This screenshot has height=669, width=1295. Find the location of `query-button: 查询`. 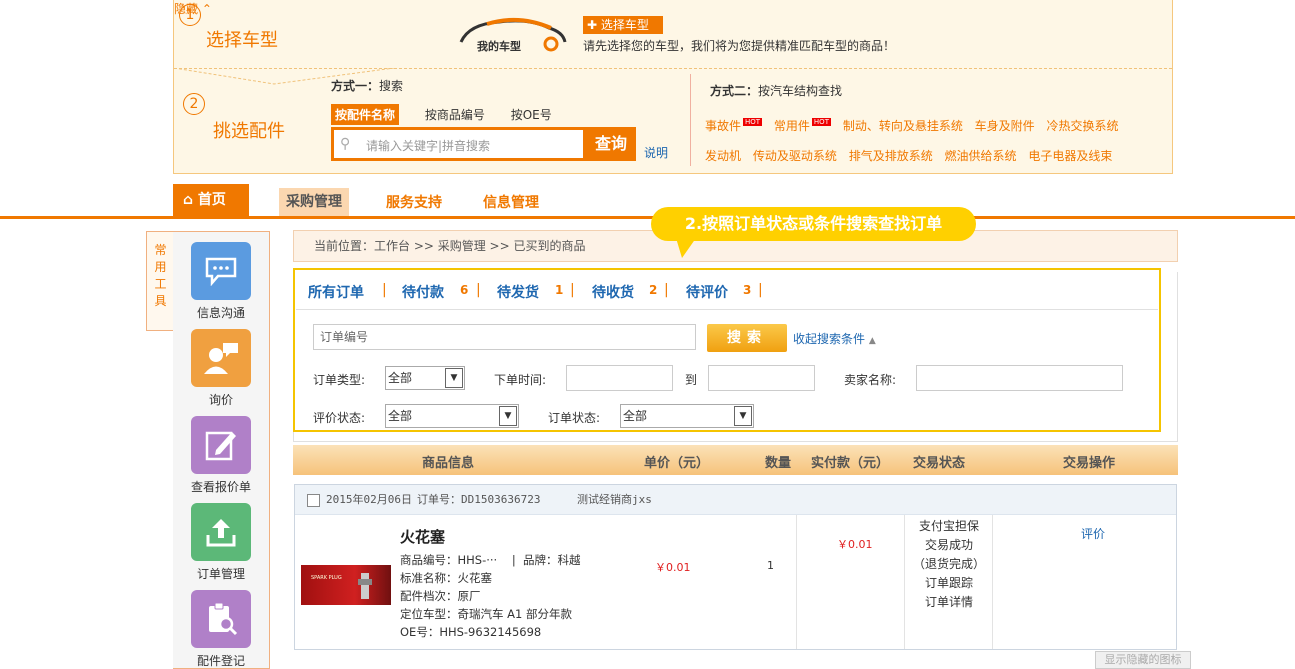

query-button: 查询 is located at coordinates (611, 144).